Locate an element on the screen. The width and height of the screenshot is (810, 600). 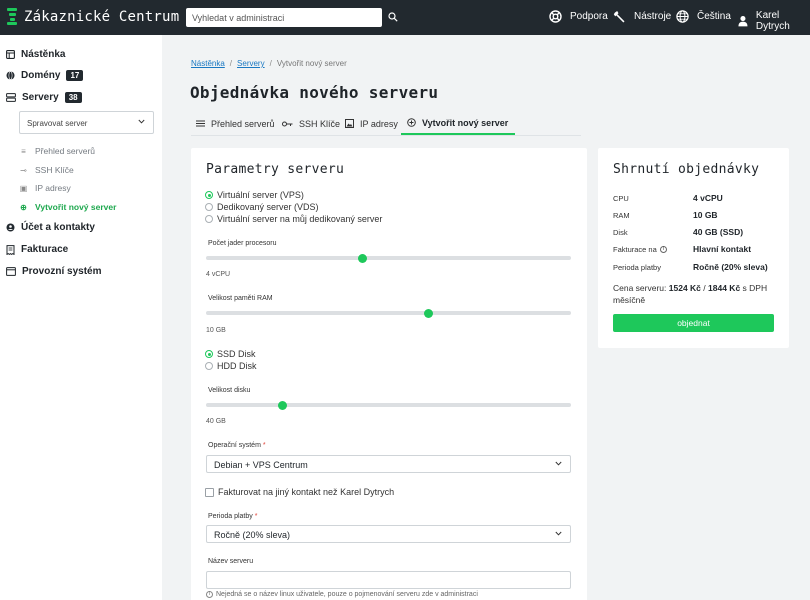
tab-server-overview: Přehled serverů is located at coordinates (235, 123).